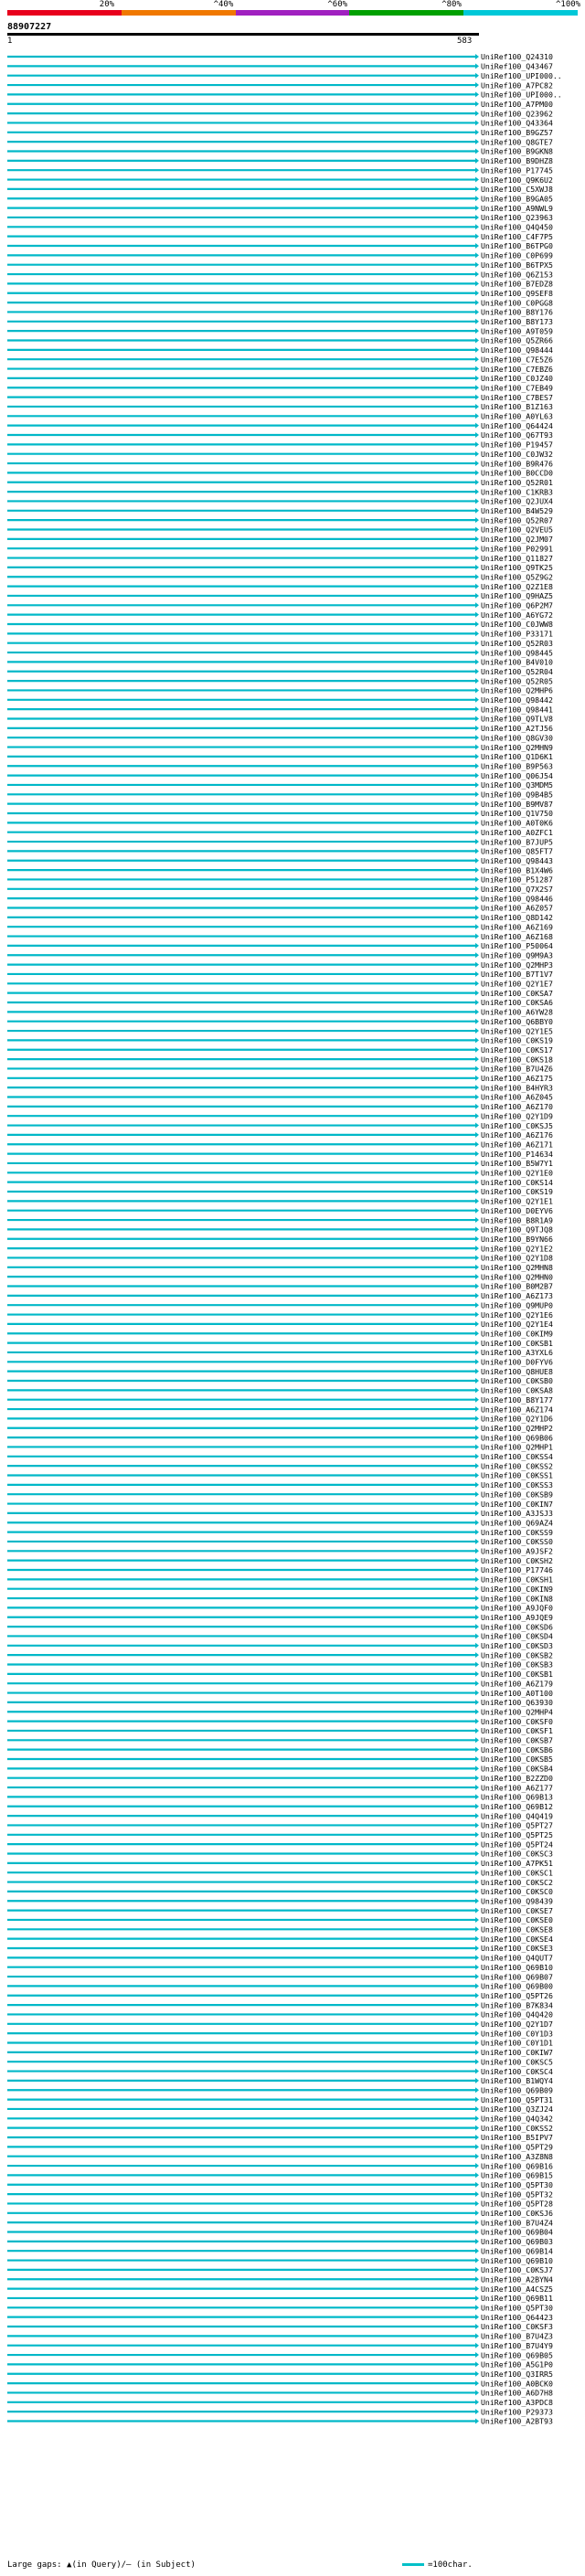  What do you see at coordinates (517, 1740) in the screenshot?
I see `hit-label: UniRef100_C0KSB7` at bounding box center [517, 1740].